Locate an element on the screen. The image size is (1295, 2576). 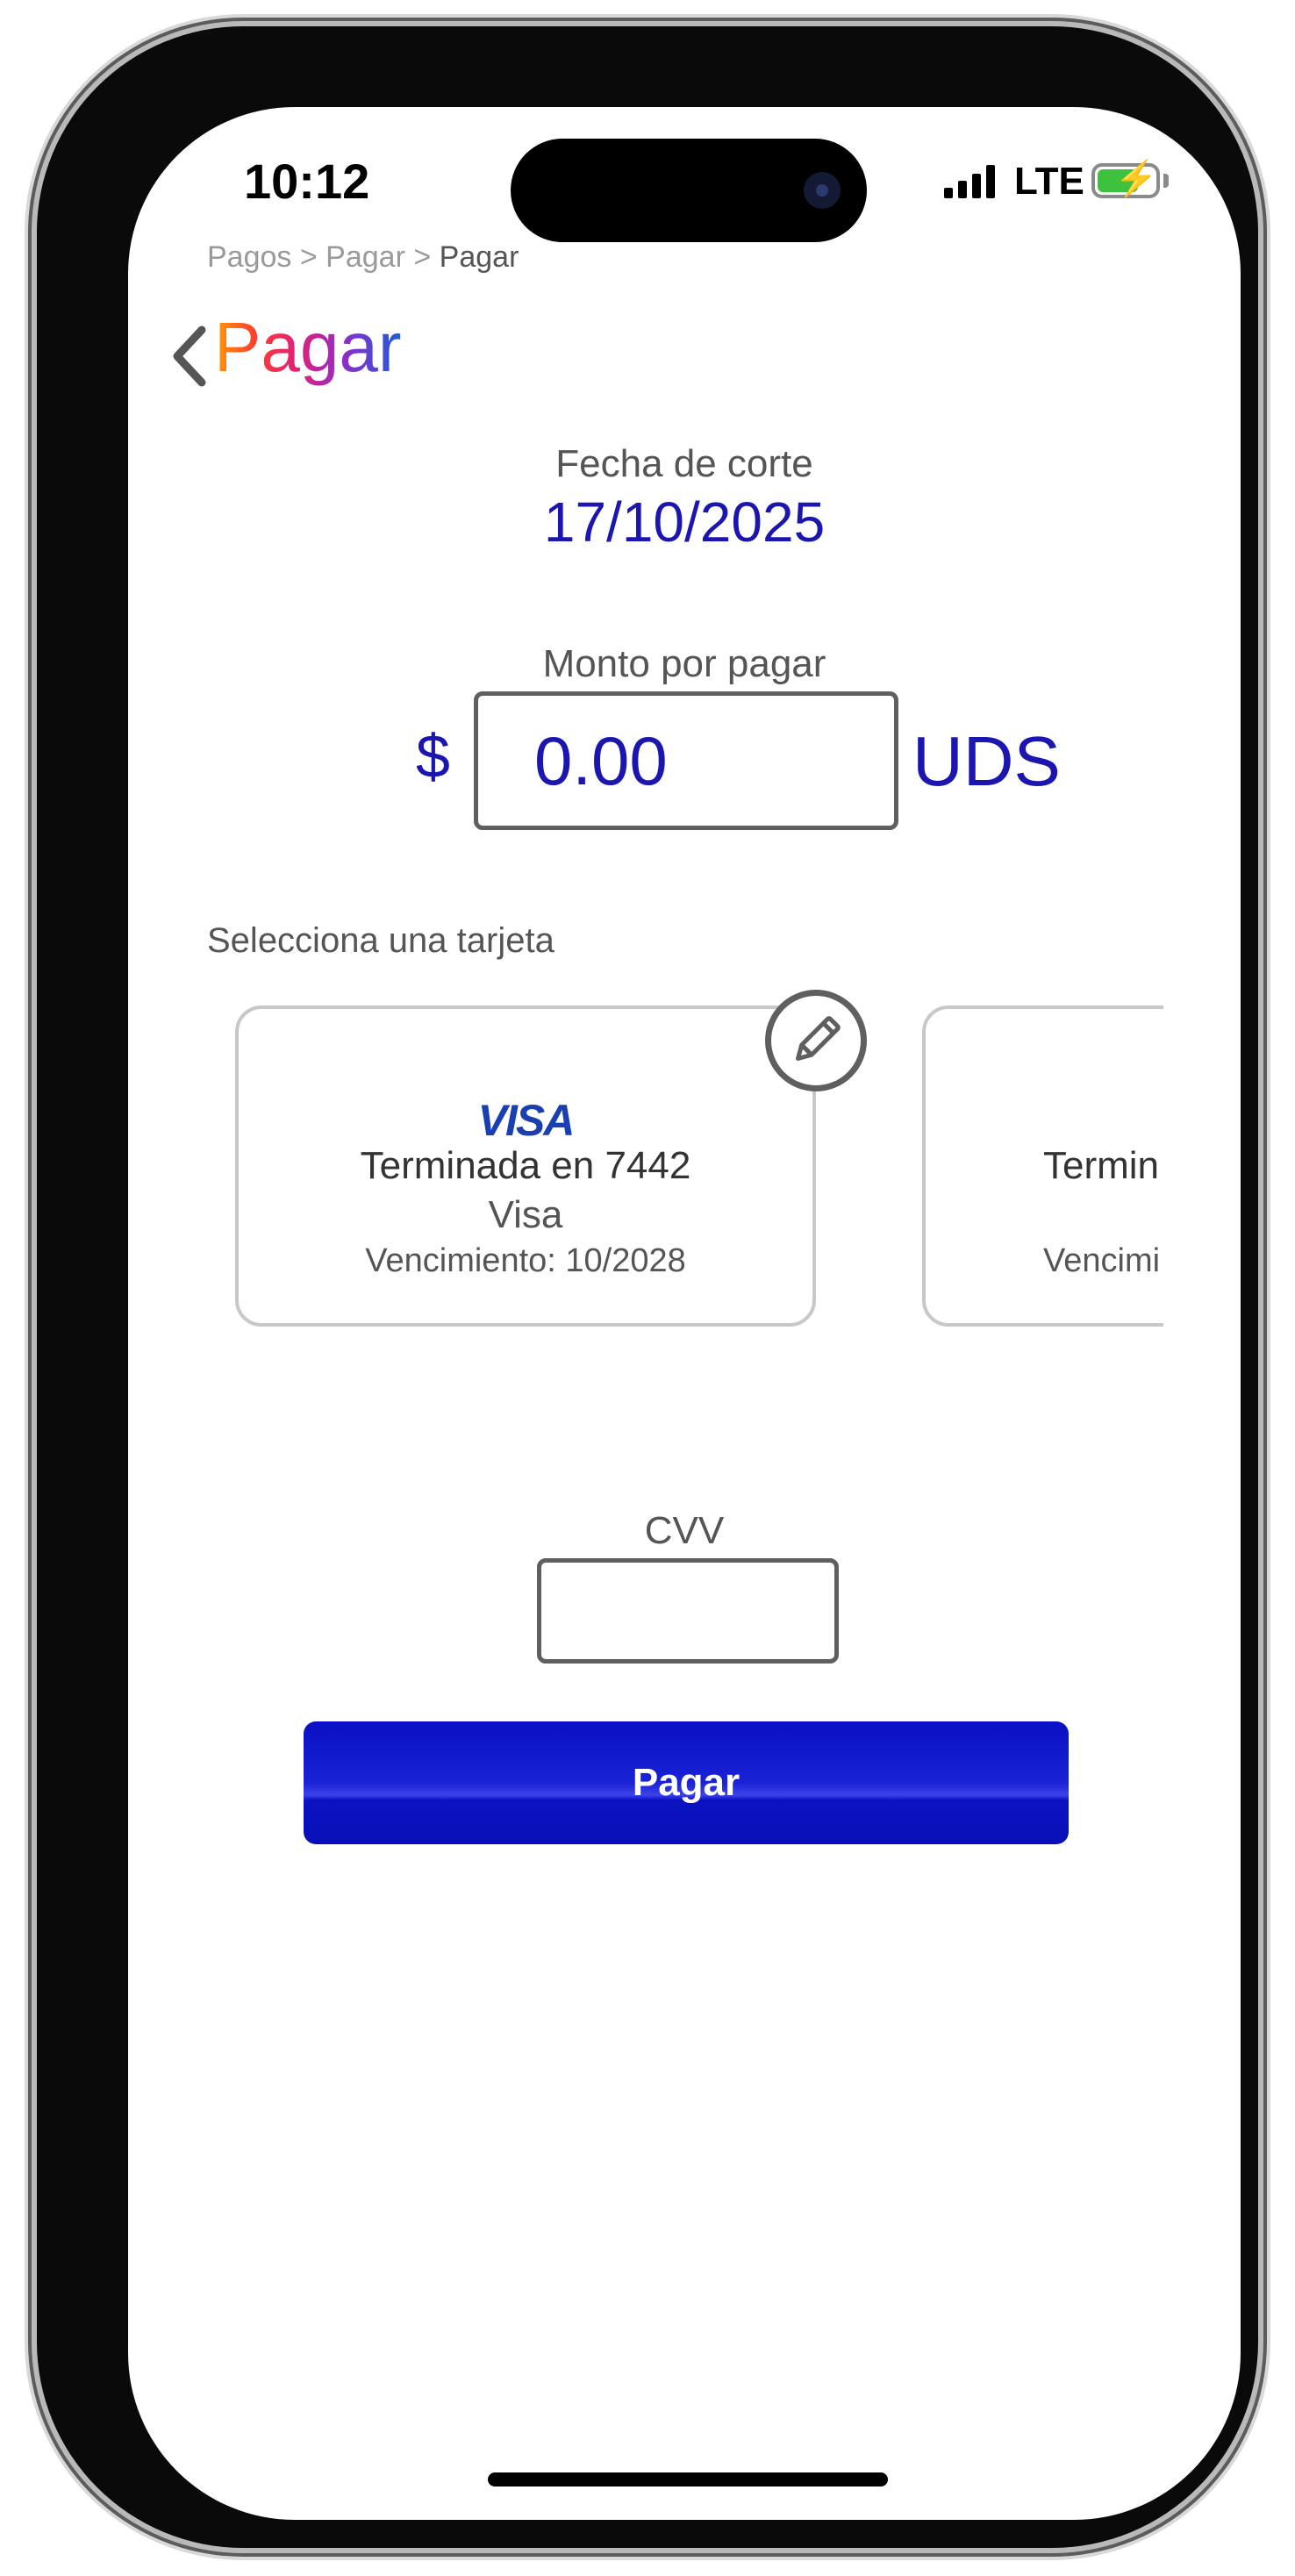
battery-tip is located at coordinates (1166, 181).